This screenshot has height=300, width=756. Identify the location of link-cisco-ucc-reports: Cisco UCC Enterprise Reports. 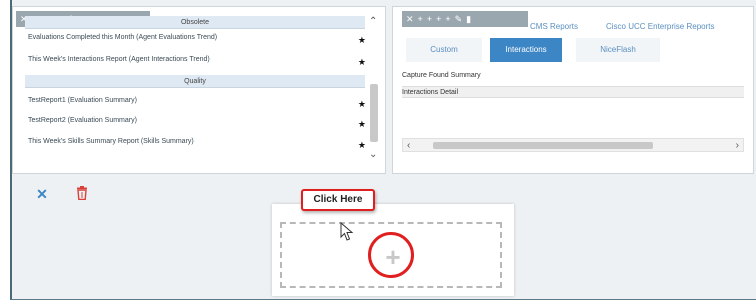
(660, 26).